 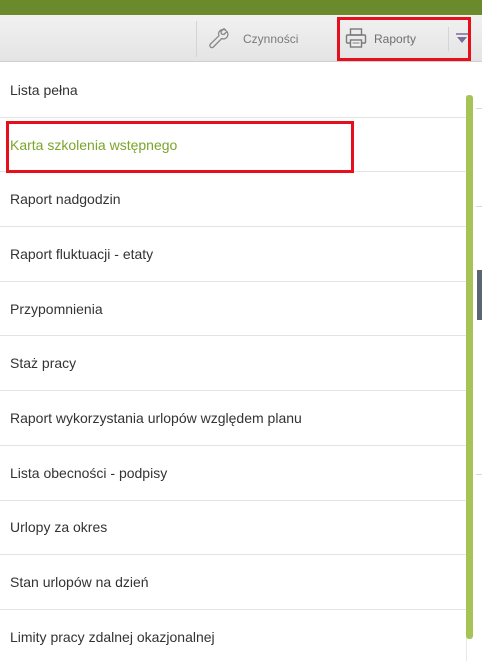 I want to click on dropdown-arrow-icon, so click(x=462, y=39).